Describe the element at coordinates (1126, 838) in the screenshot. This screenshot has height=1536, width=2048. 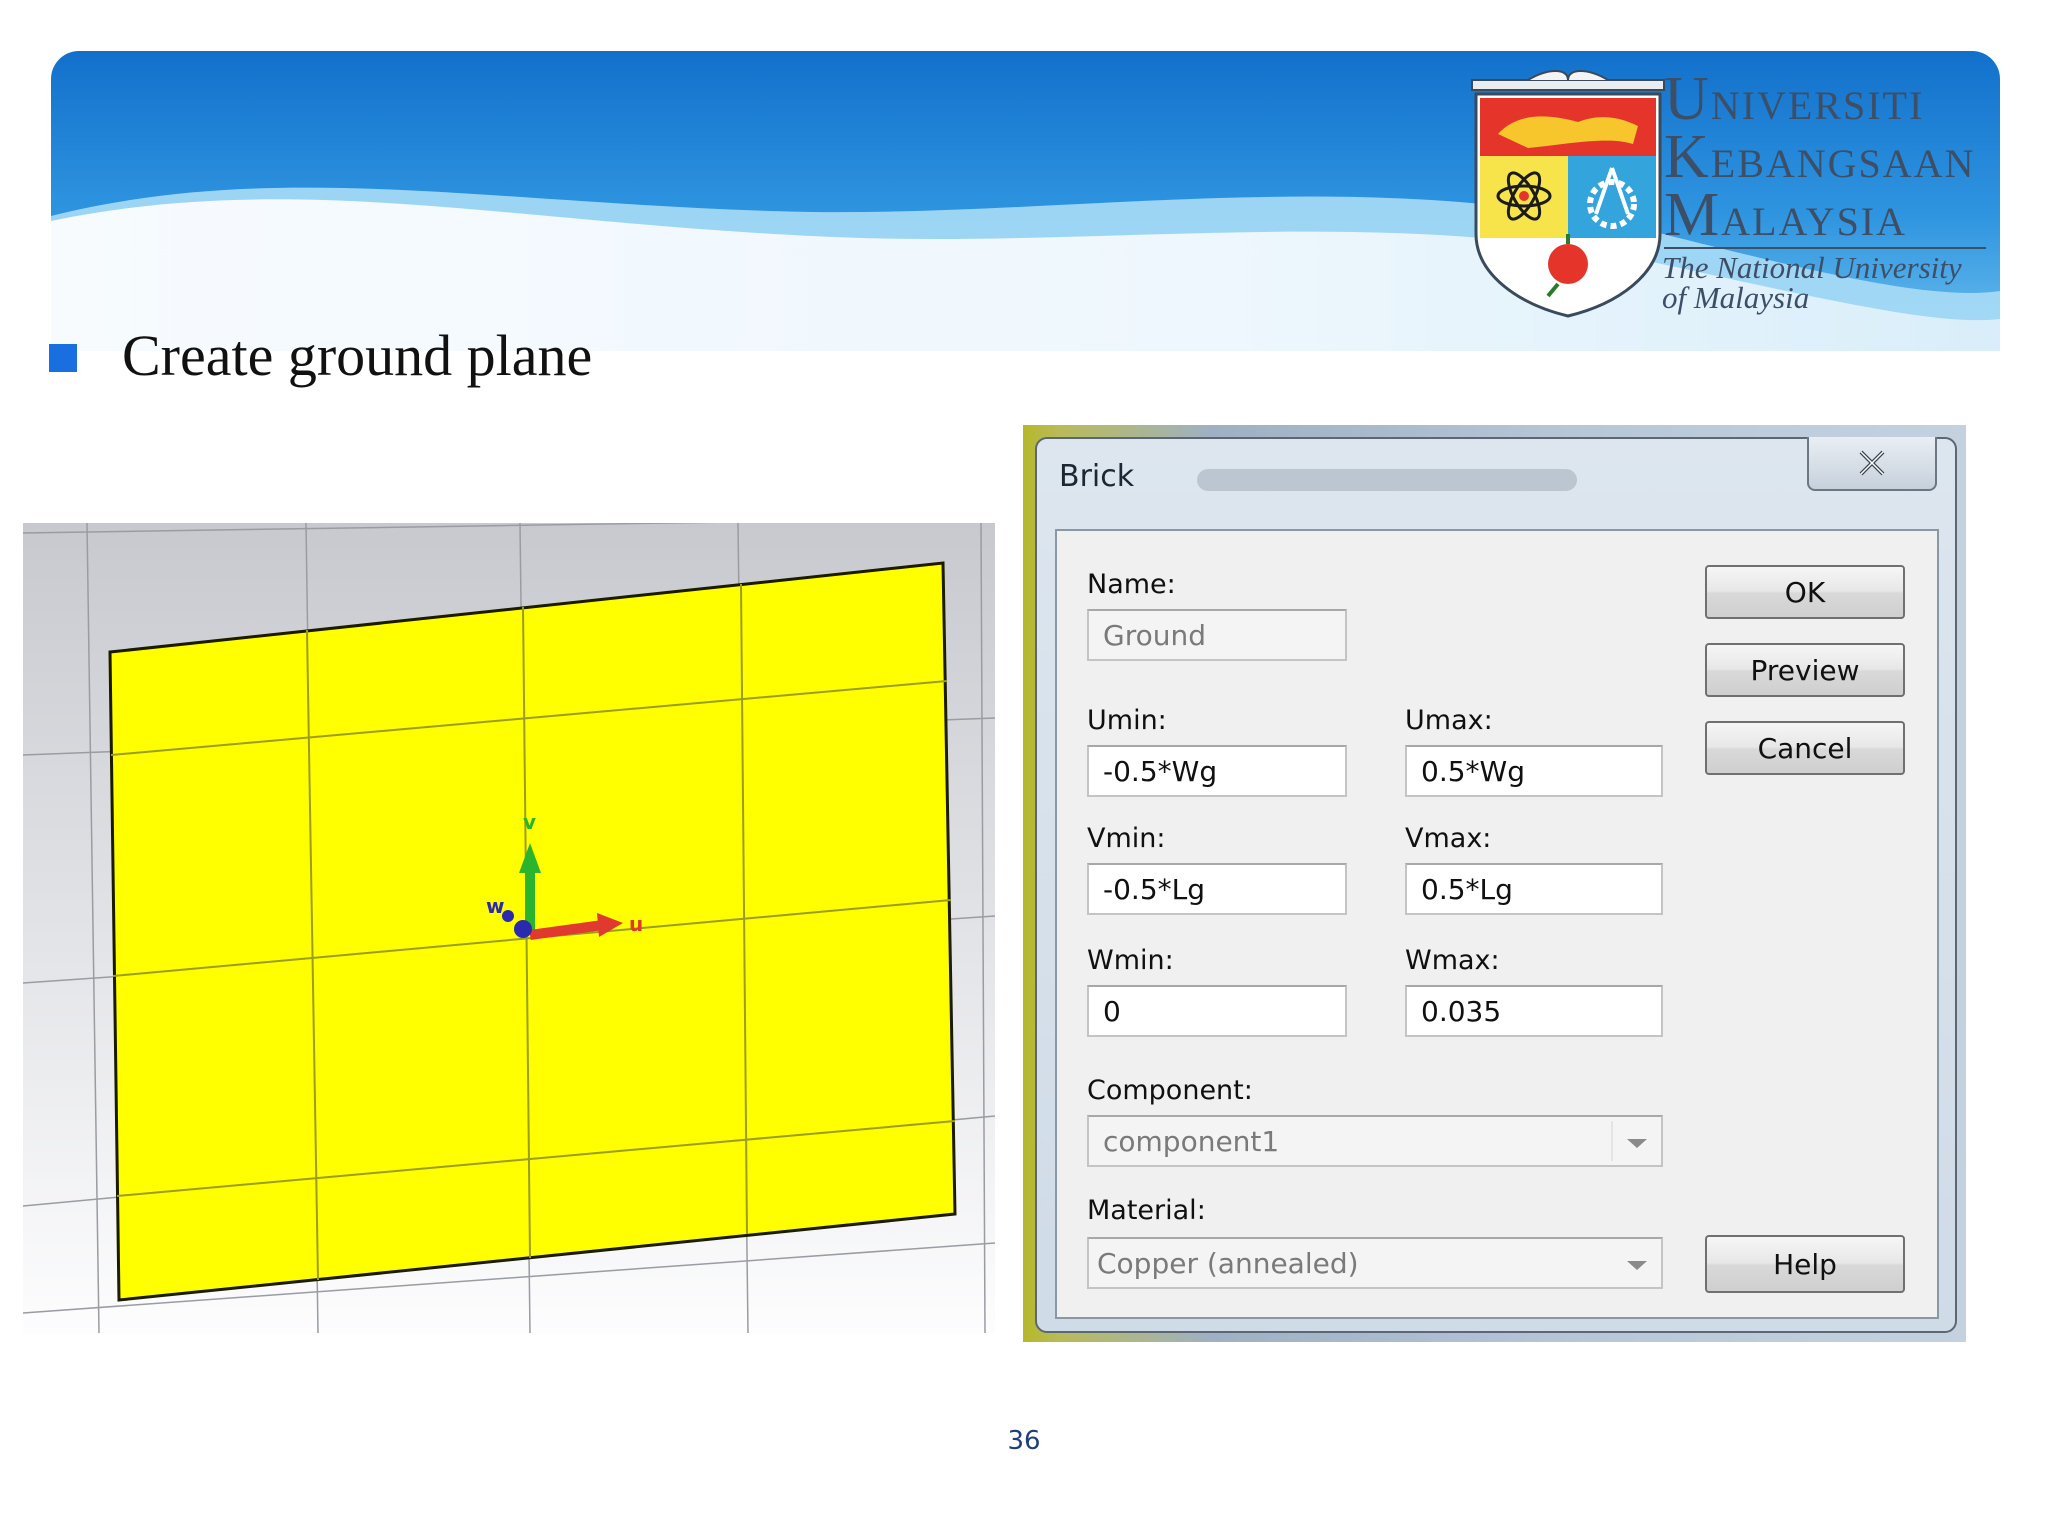
I see `vmin-label: Vmin:` at that location.